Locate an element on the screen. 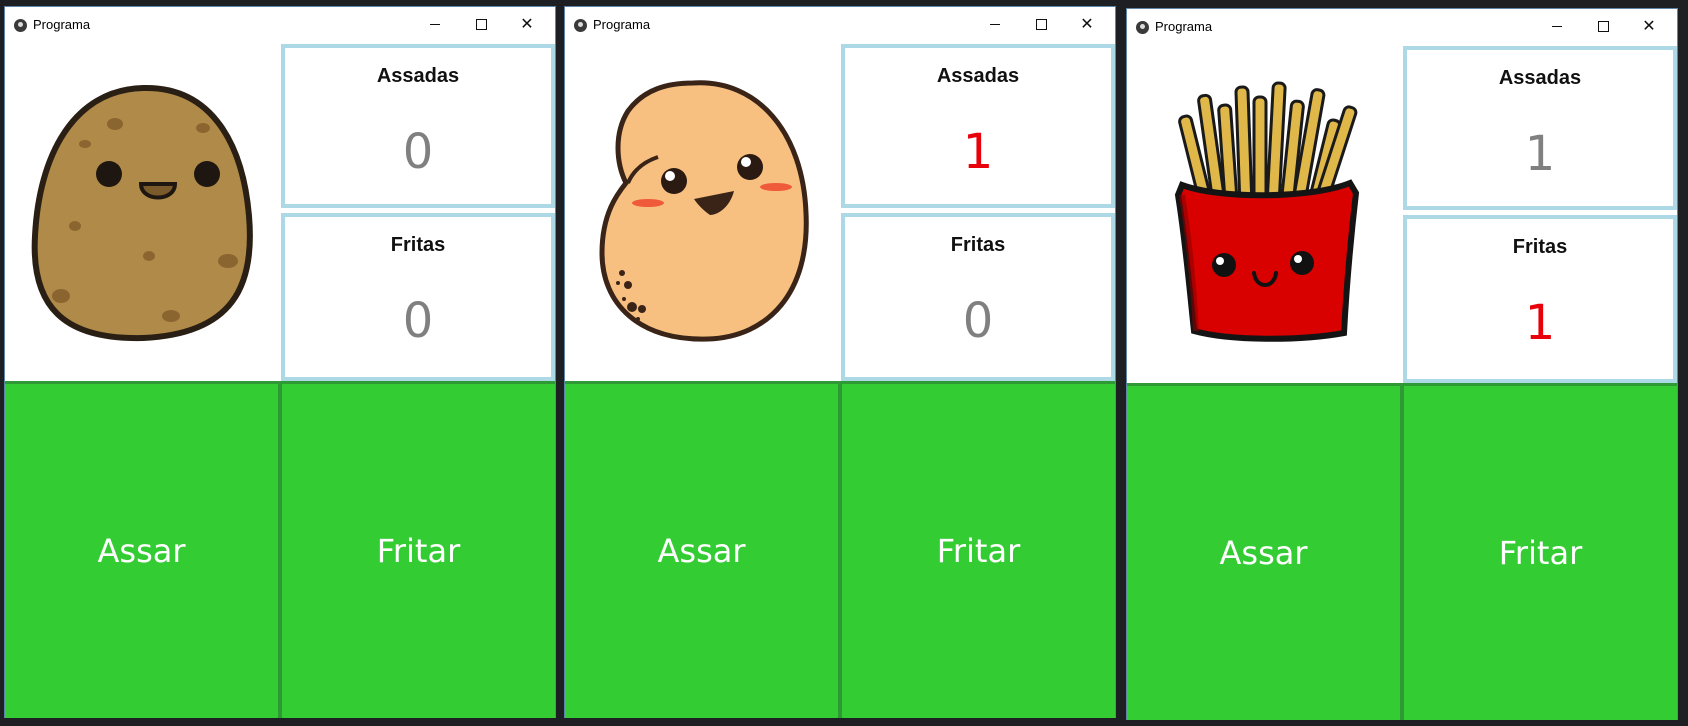  assadas-value: 0 is located at coordinates (418, 152).